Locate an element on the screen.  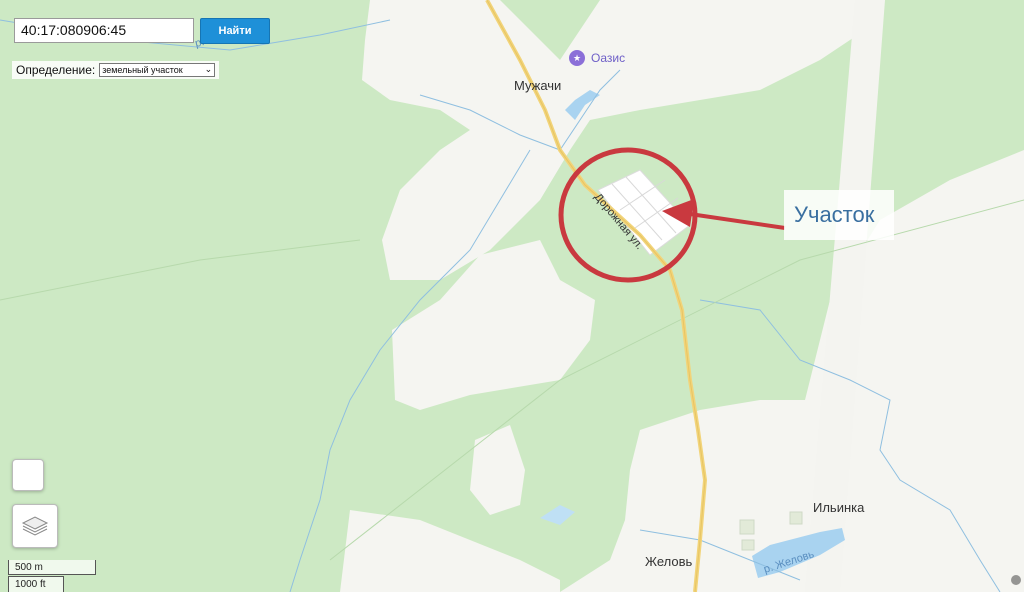
layers-button is located at coordinates (35, 526).